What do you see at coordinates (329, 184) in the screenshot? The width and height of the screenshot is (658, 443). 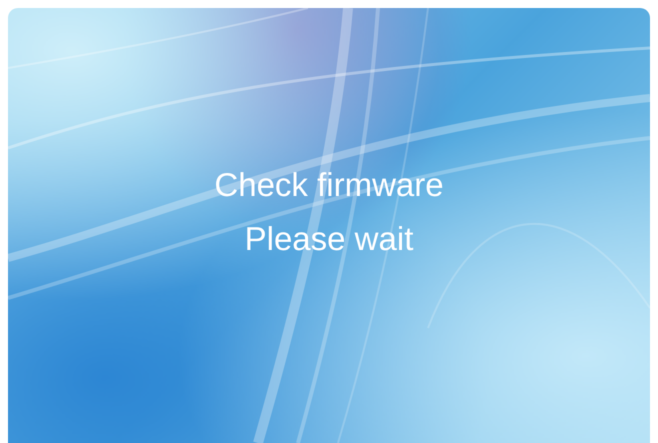 I see `status-message: Check firmware` at bounding box center [329, 184].